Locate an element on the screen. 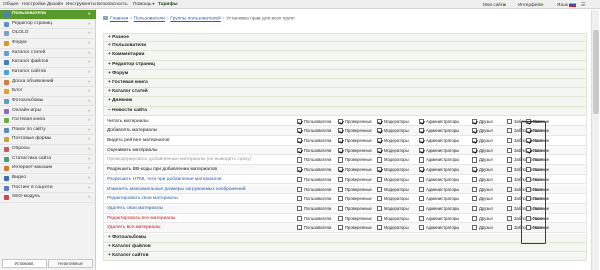  sidebar-item: Пользователи » is located at coordinates (48, 15).